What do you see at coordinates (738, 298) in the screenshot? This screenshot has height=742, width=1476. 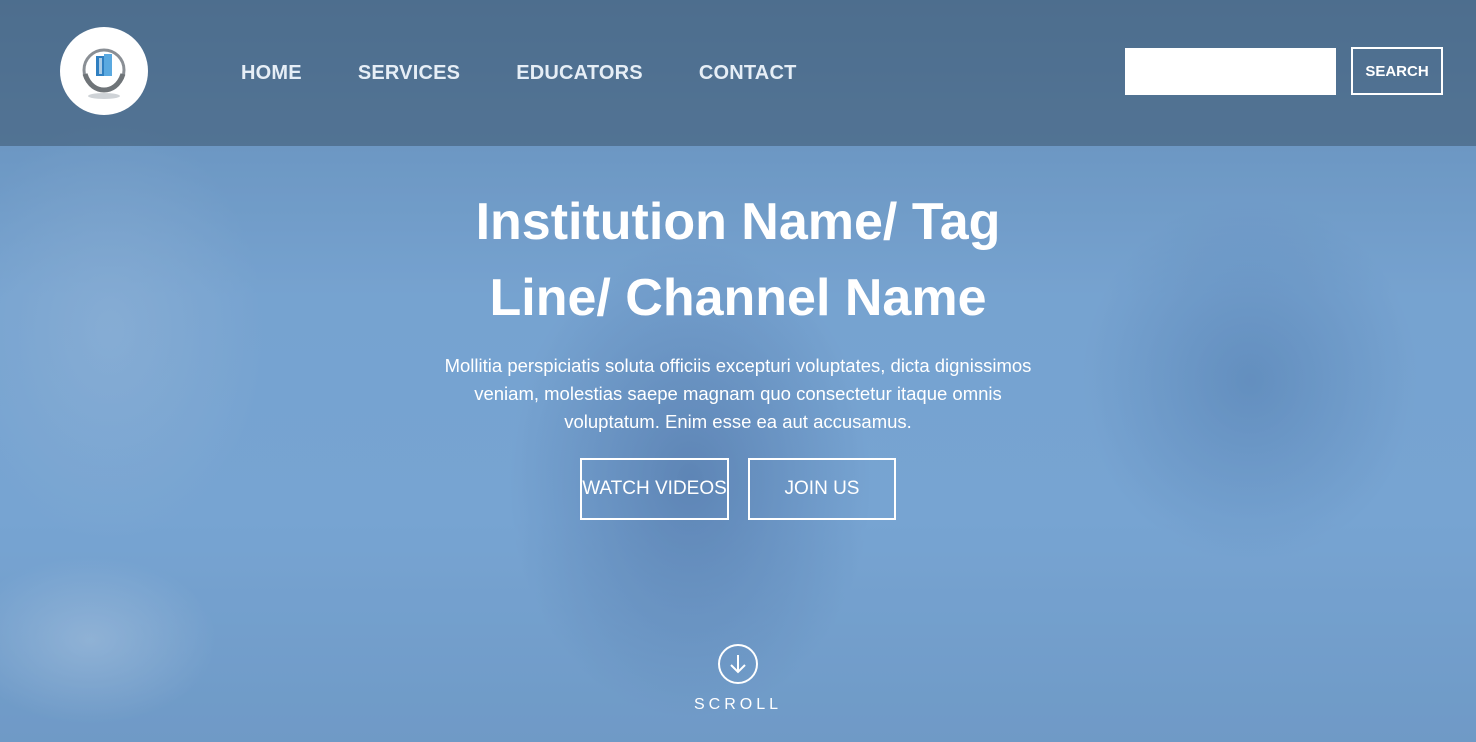 I see `hero-title-line-2: Line/ Channel Name` at bounding box center [738, 298].